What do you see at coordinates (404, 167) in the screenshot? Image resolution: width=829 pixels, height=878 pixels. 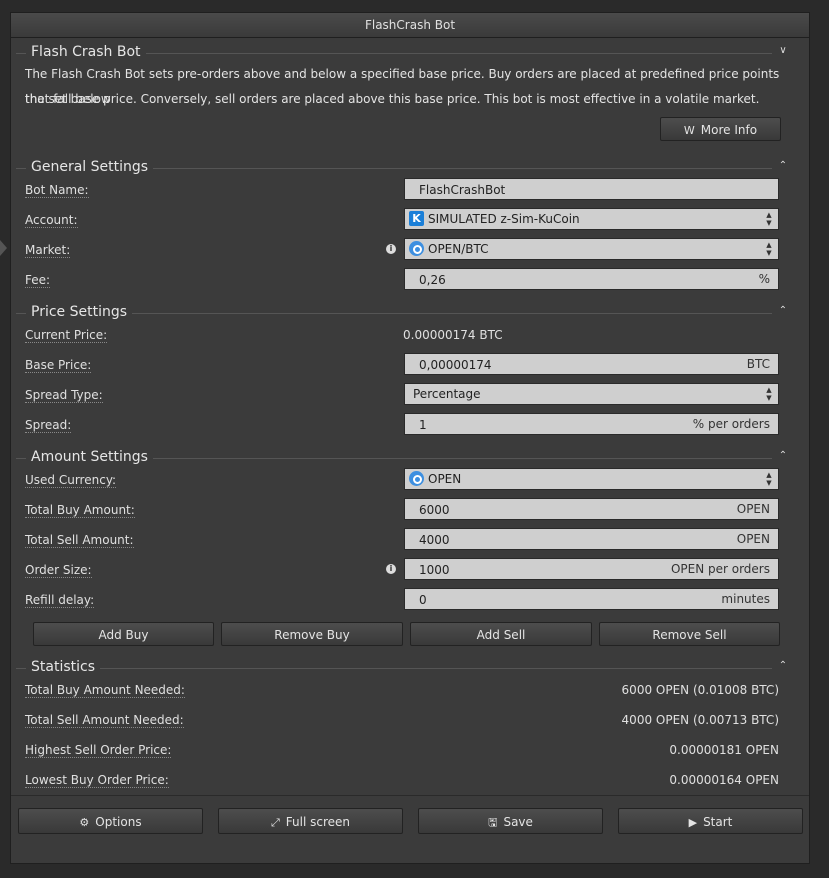 I see `general-settings-header: General Settings ⌃` at bounding box center [404, 167].